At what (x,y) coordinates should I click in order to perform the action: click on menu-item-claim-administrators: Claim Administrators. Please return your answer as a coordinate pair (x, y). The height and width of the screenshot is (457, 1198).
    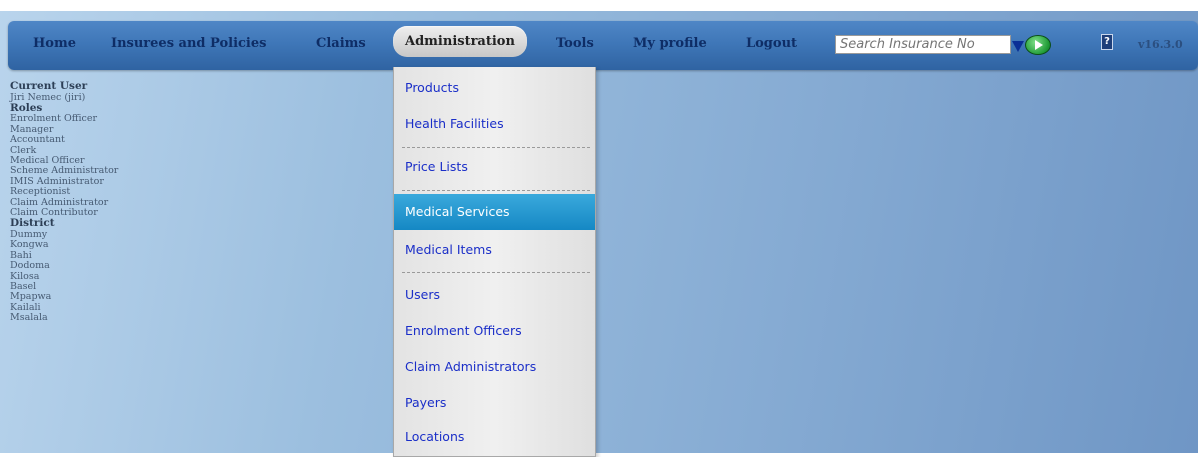
    Looking at the image, I should click on (494, 367).